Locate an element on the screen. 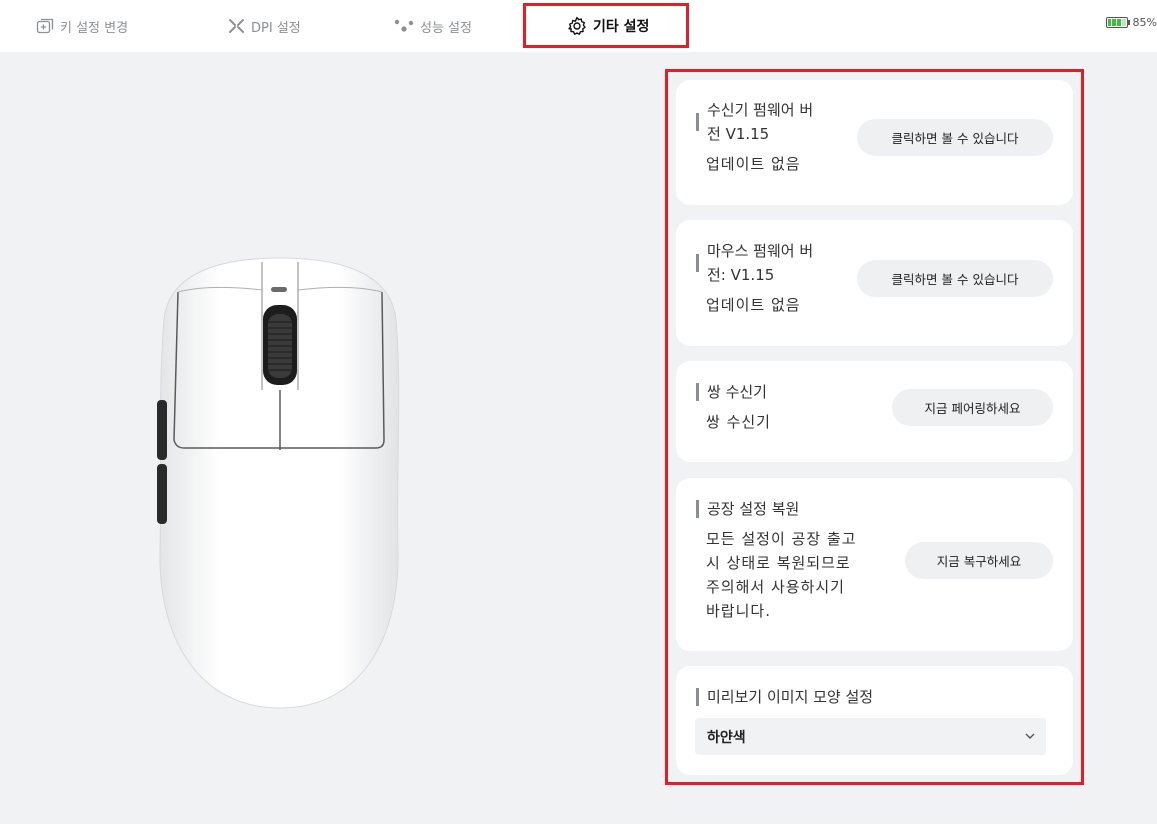 This screenshot has width=1157, height=824. factory-reset-desc-line3: 주의해서 사용하시기 is located at coordinates (775, 587).